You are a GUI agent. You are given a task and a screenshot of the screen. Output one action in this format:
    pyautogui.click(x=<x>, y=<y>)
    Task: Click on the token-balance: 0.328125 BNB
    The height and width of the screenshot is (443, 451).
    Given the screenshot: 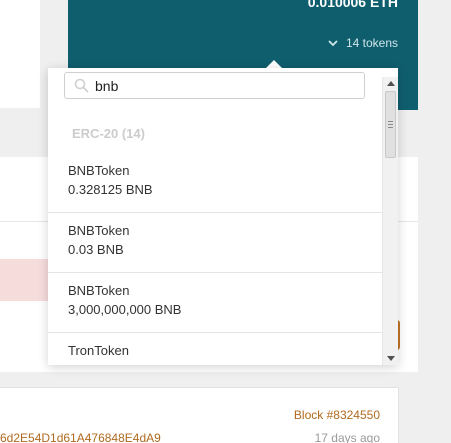 What is the action you would take?
    pyautogui.click(x=110, y=189)
    